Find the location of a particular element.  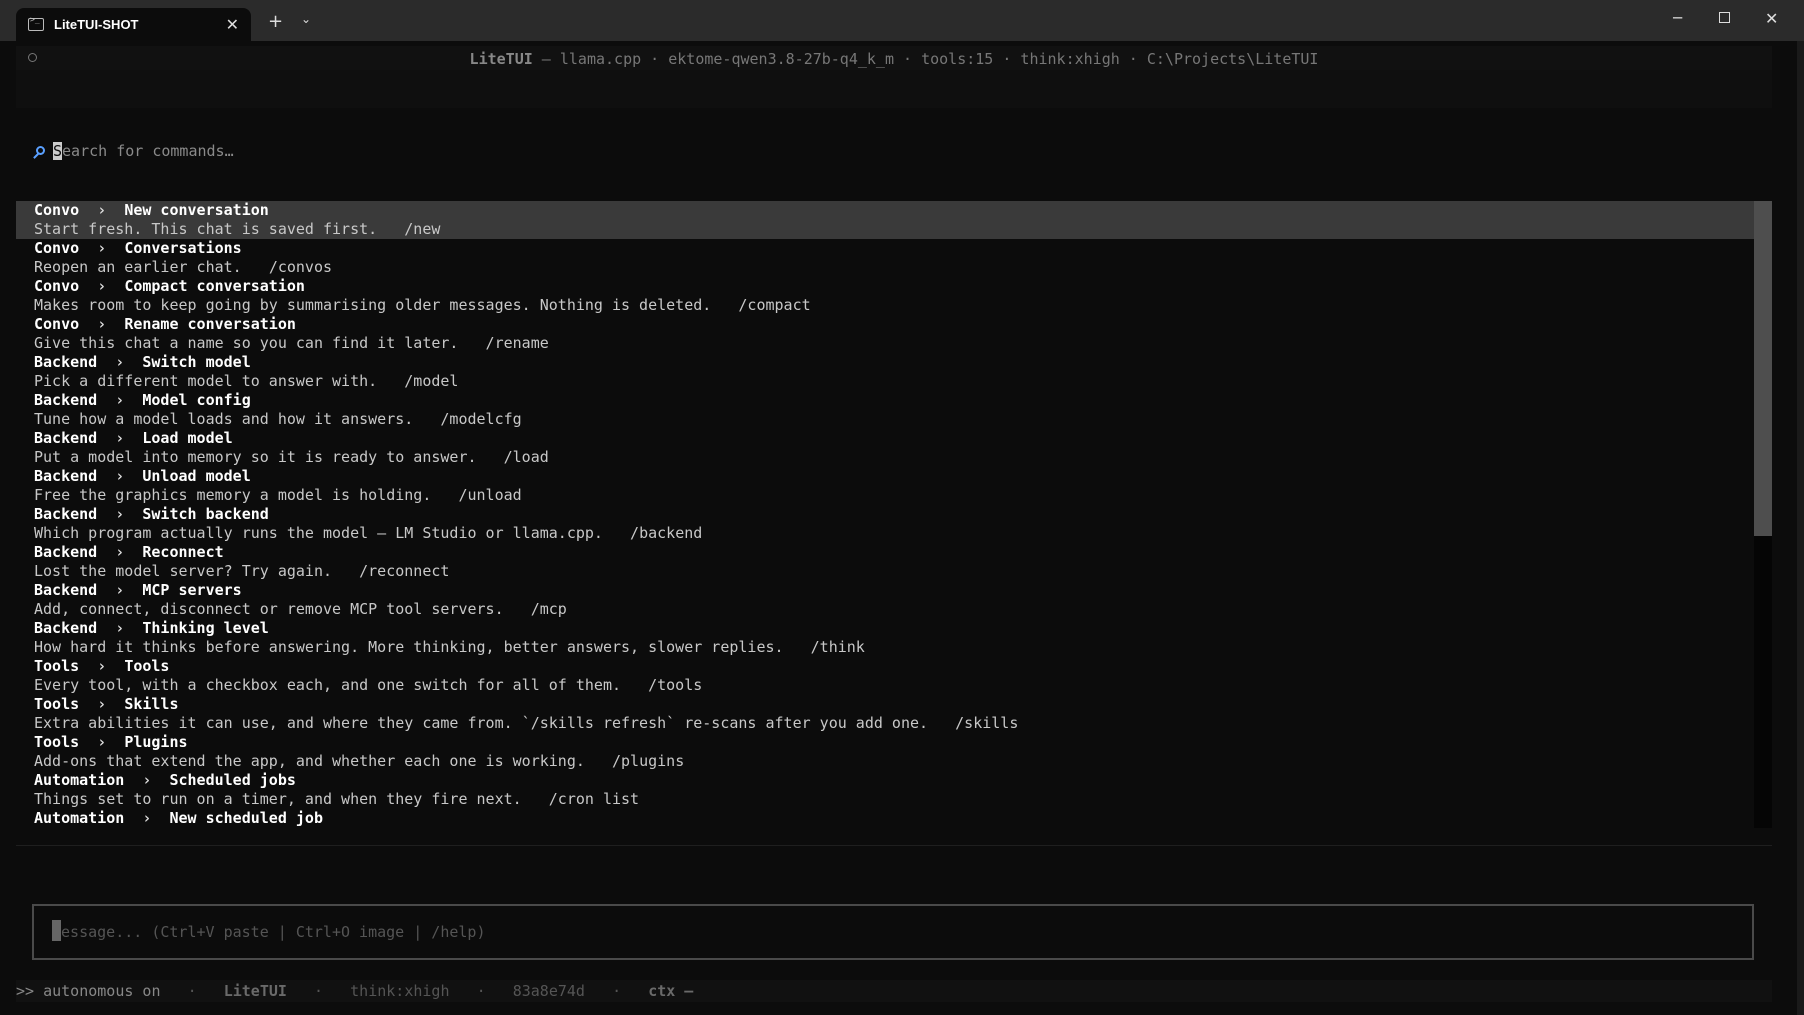

footer-hash: 83a8e74d is located at coordinates (548, 991).